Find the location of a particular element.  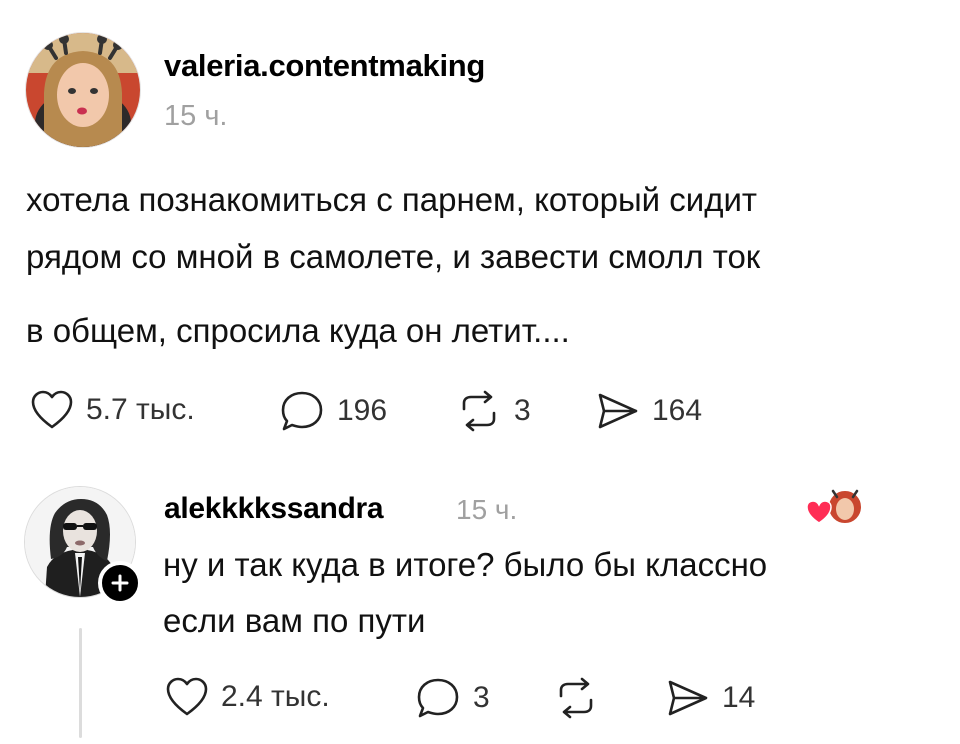

reply-timestamp: 15 ч. is located at coordinates (487, 509).